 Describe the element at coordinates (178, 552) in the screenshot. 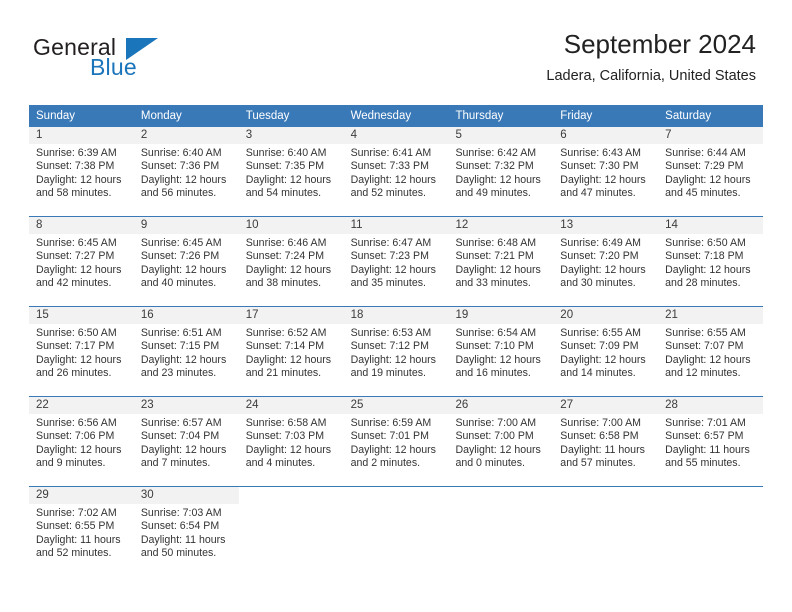

I see `daylight-text-line2: and 50 minutes.` at that location.